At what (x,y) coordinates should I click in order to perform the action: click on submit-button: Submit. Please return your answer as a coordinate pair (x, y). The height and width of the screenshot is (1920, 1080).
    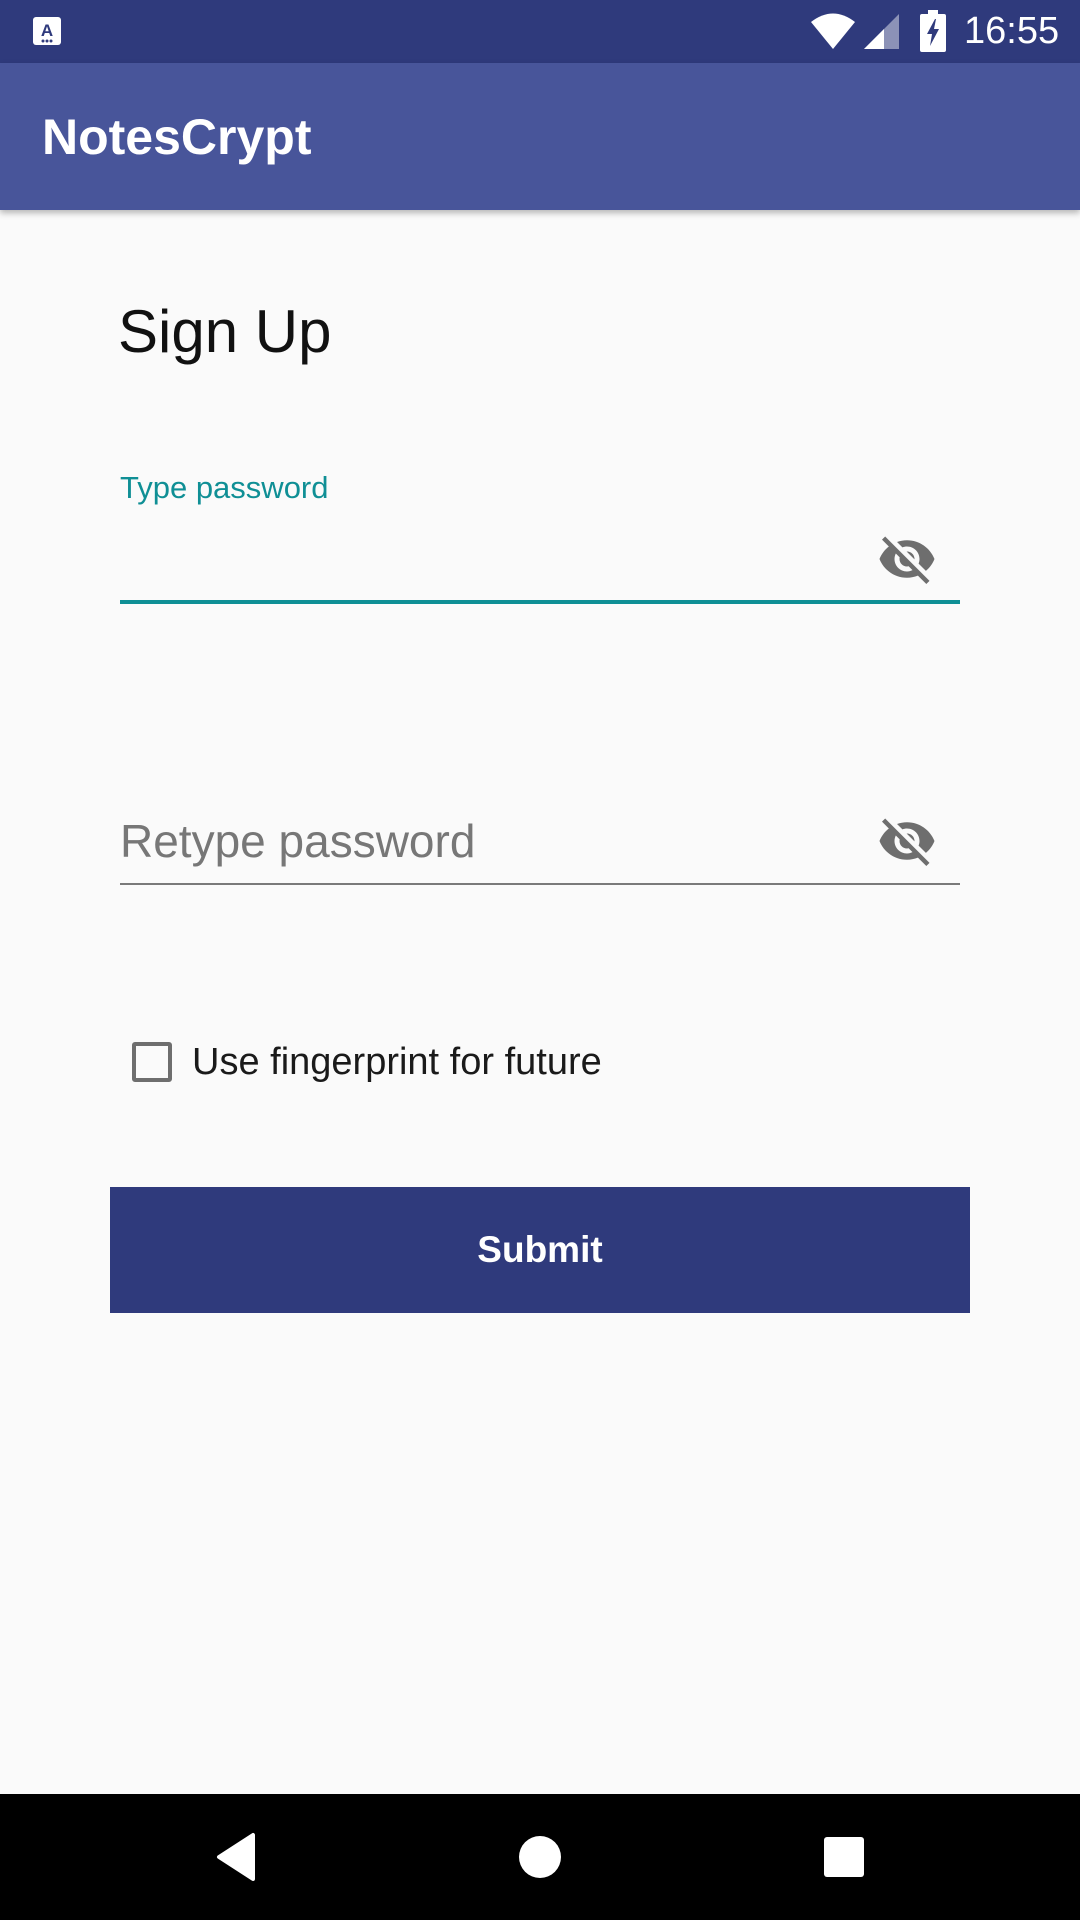
    Looking at the image, I should click on (540, 1250).